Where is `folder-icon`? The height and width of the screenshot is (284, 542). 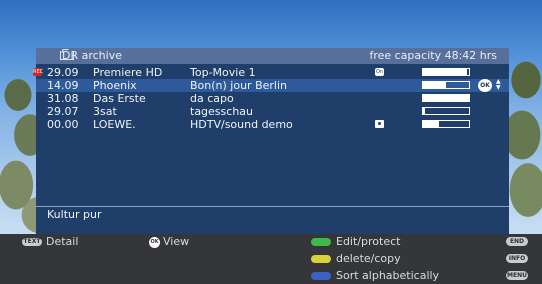 folder-icon is located at coordinates (67, 55).